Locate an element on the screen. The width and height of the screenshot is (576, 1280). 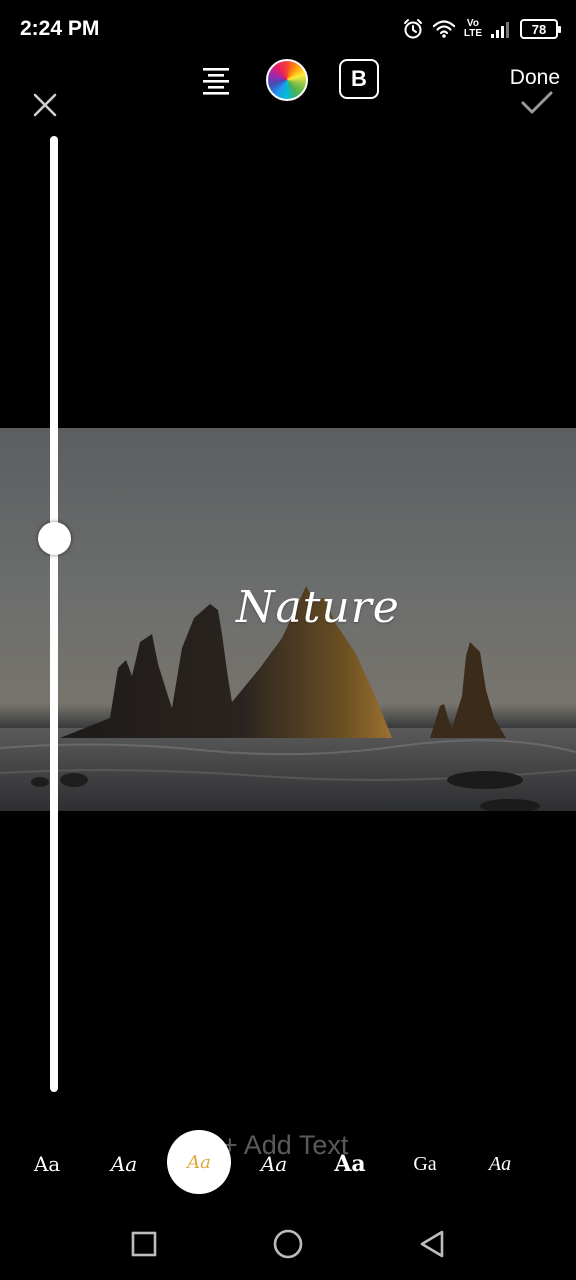
font-option-1: Aa is located at coordinates (47, 1164).